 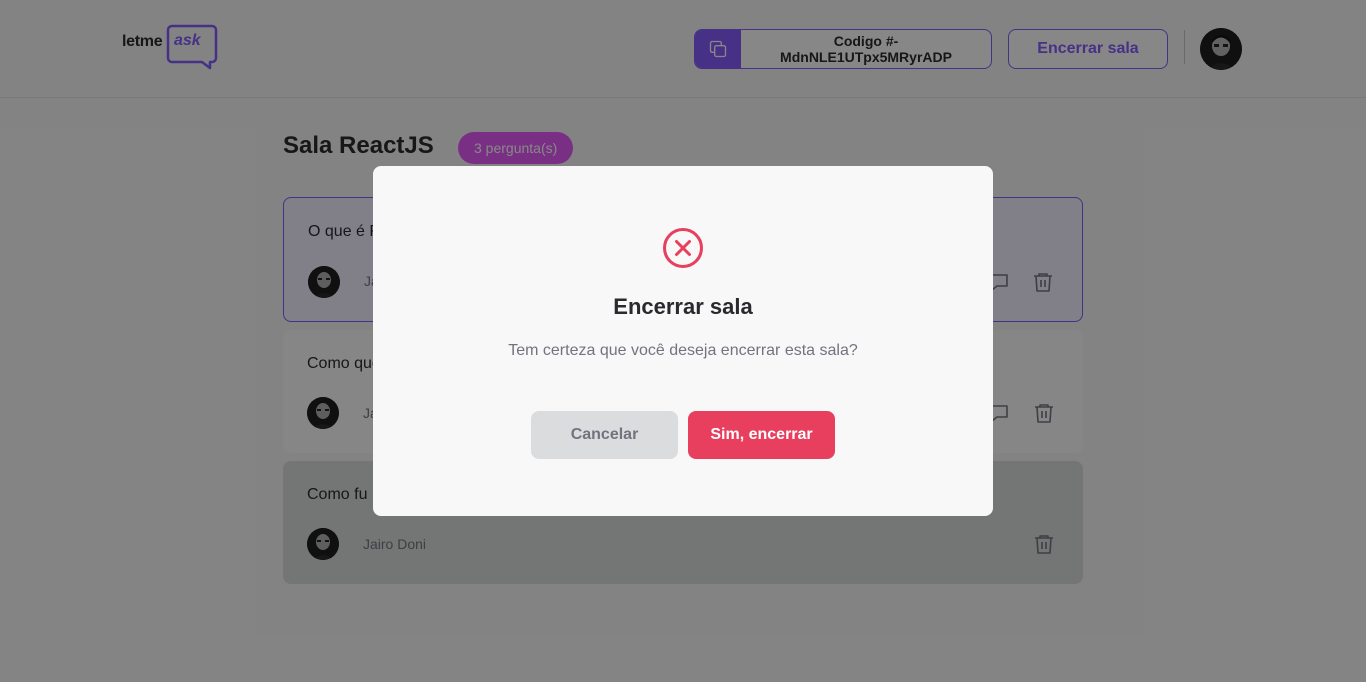 What do you see at coordinates (604, 435) in the screenshot?
I see `cancel-button: Cancelar` at bounding box center [604, 435].